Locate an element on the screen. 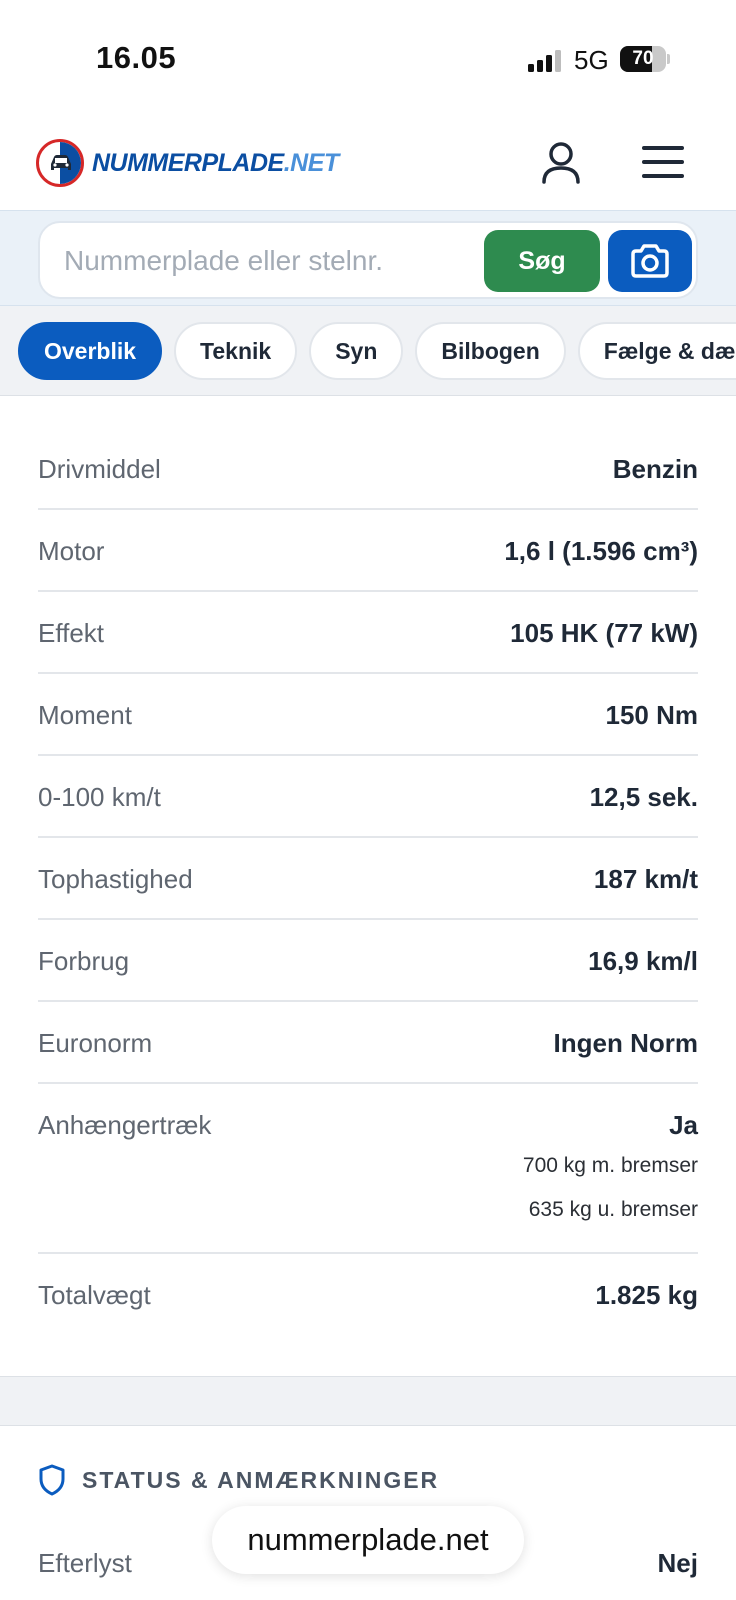 The width and height of the screenshot is (736, 1600). tab-bilbogen: Bilbogen is located at coordinates (490, 351).